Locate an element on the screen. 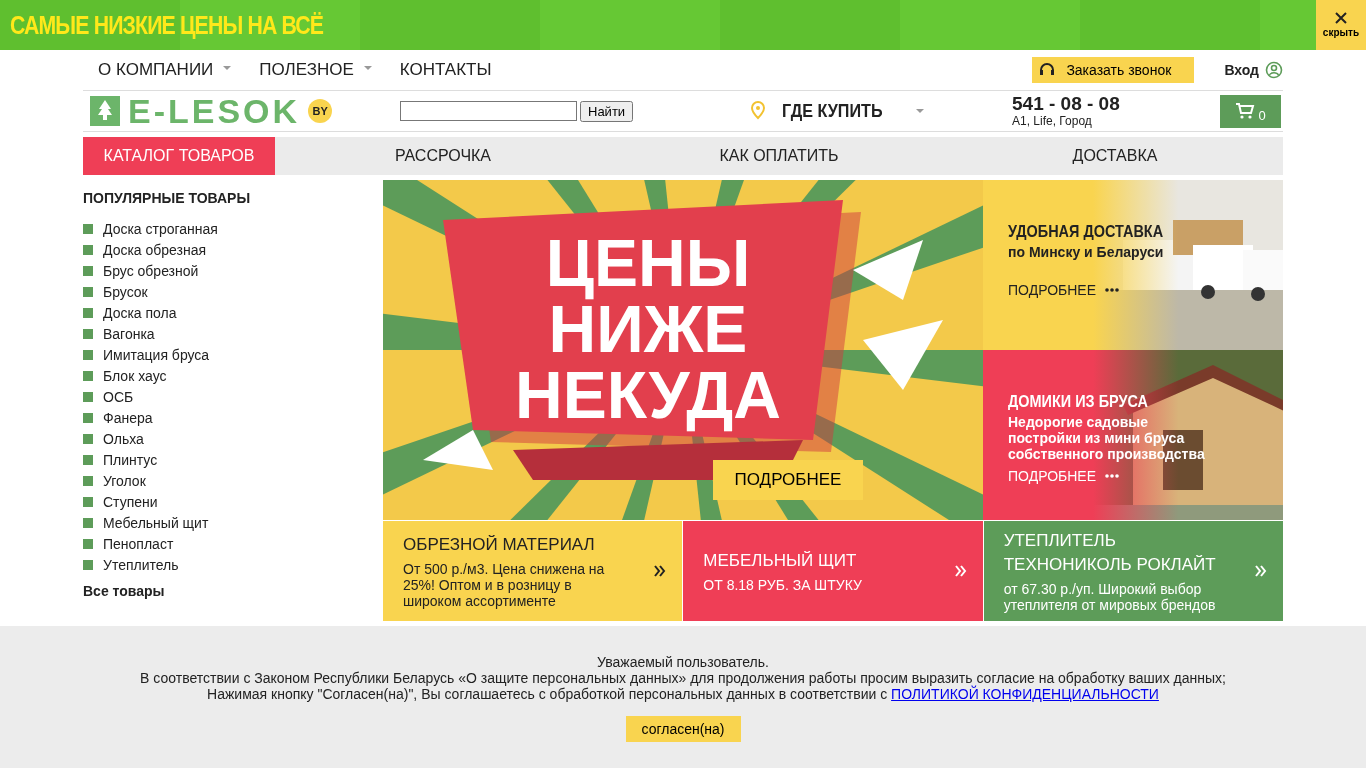 Image resolution: width=1366 pixels, height=768 pixels. menu-tab: КАТАЛОГ ТОВАРОВ is located at coordinates (179, 156).